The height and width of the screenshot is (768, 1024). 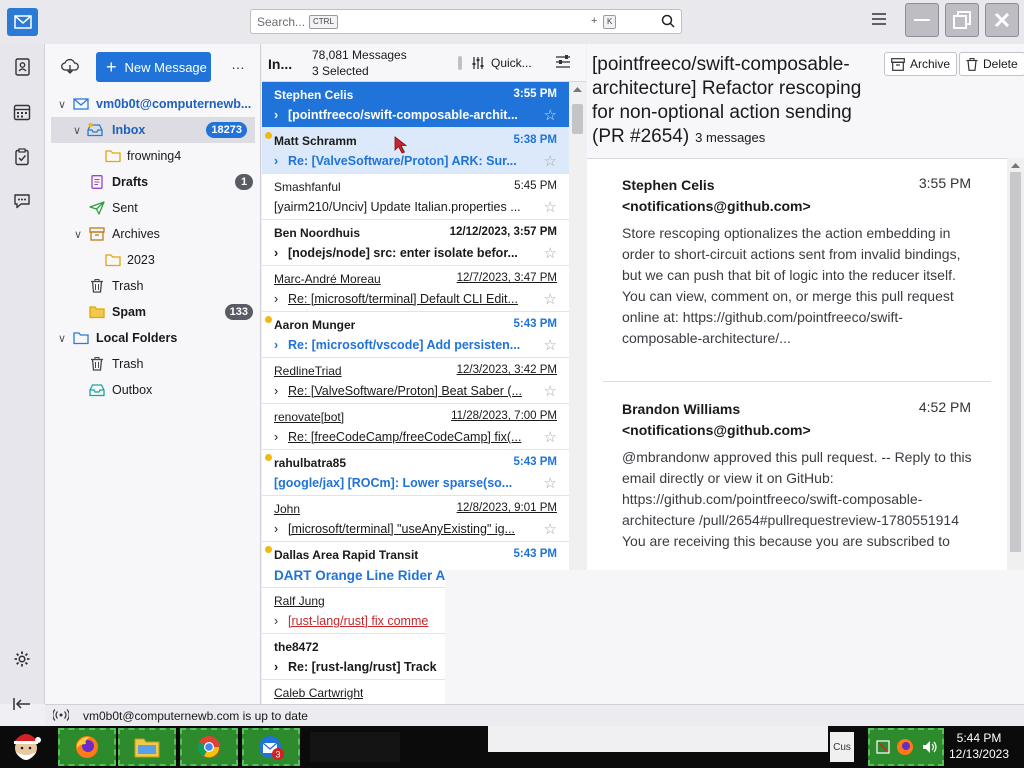 What do you see at coordinates (153, 364) in the screenshot?
I see `folder-local-trash: Trash` at bounding box center [153, 364].